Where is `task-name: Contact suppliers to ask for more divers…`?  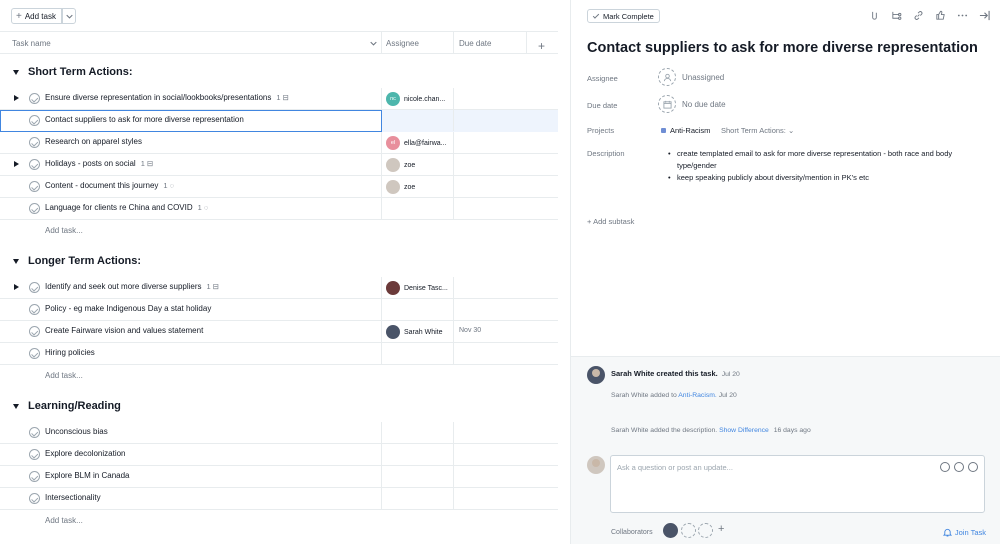
task-name: Contact suppliers to ask for more divers… is located at coordinates (144, 119).